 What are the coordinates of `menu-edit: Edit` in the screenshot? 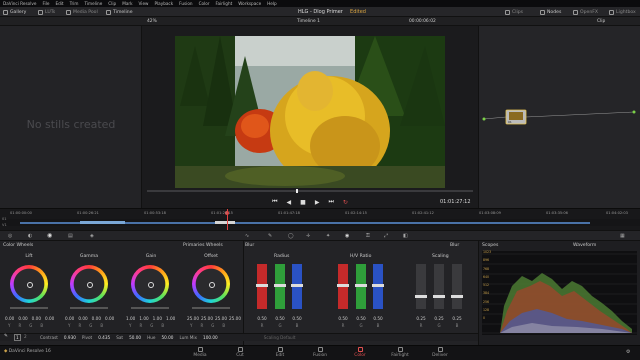 It's located at (59, 3).